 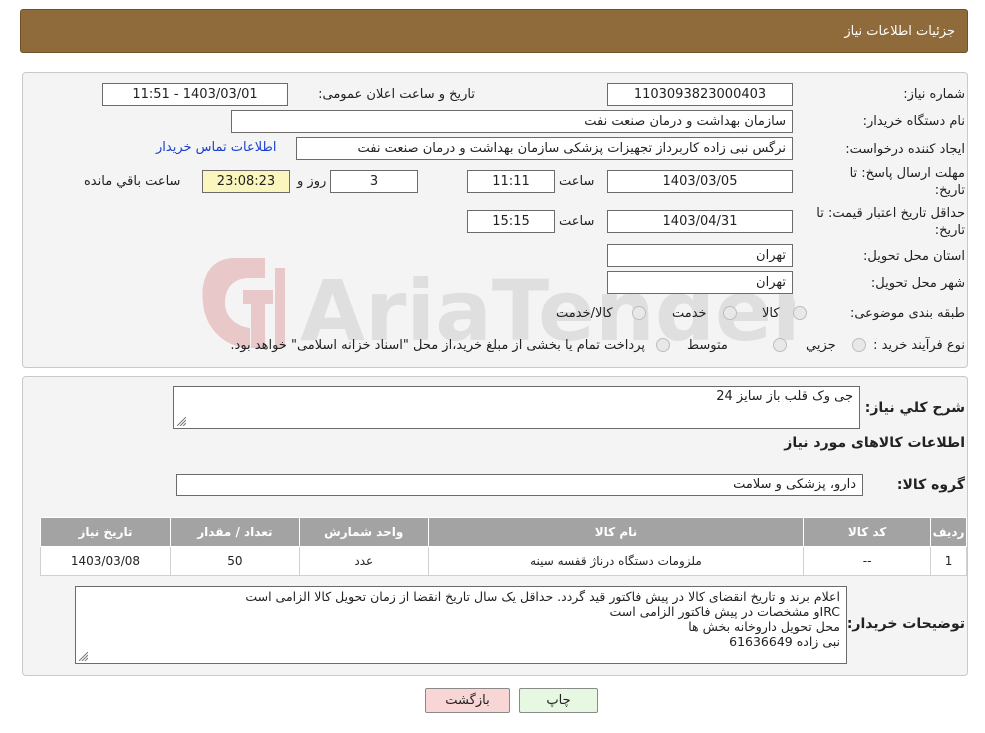 I want to click on need-number-field: 1103093823000403, so click(x=700, y=94).